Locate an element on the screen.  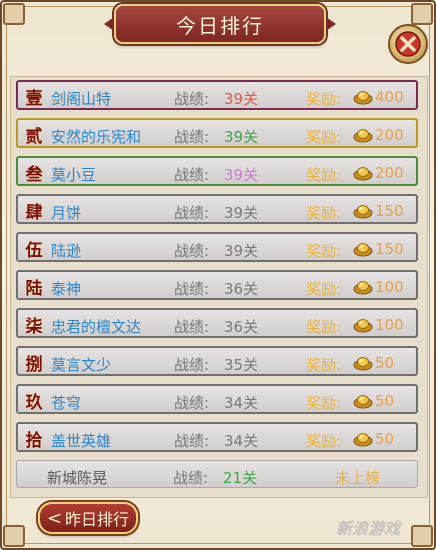
player-name: 盖世英雄 is located at coordinates (81, 441).